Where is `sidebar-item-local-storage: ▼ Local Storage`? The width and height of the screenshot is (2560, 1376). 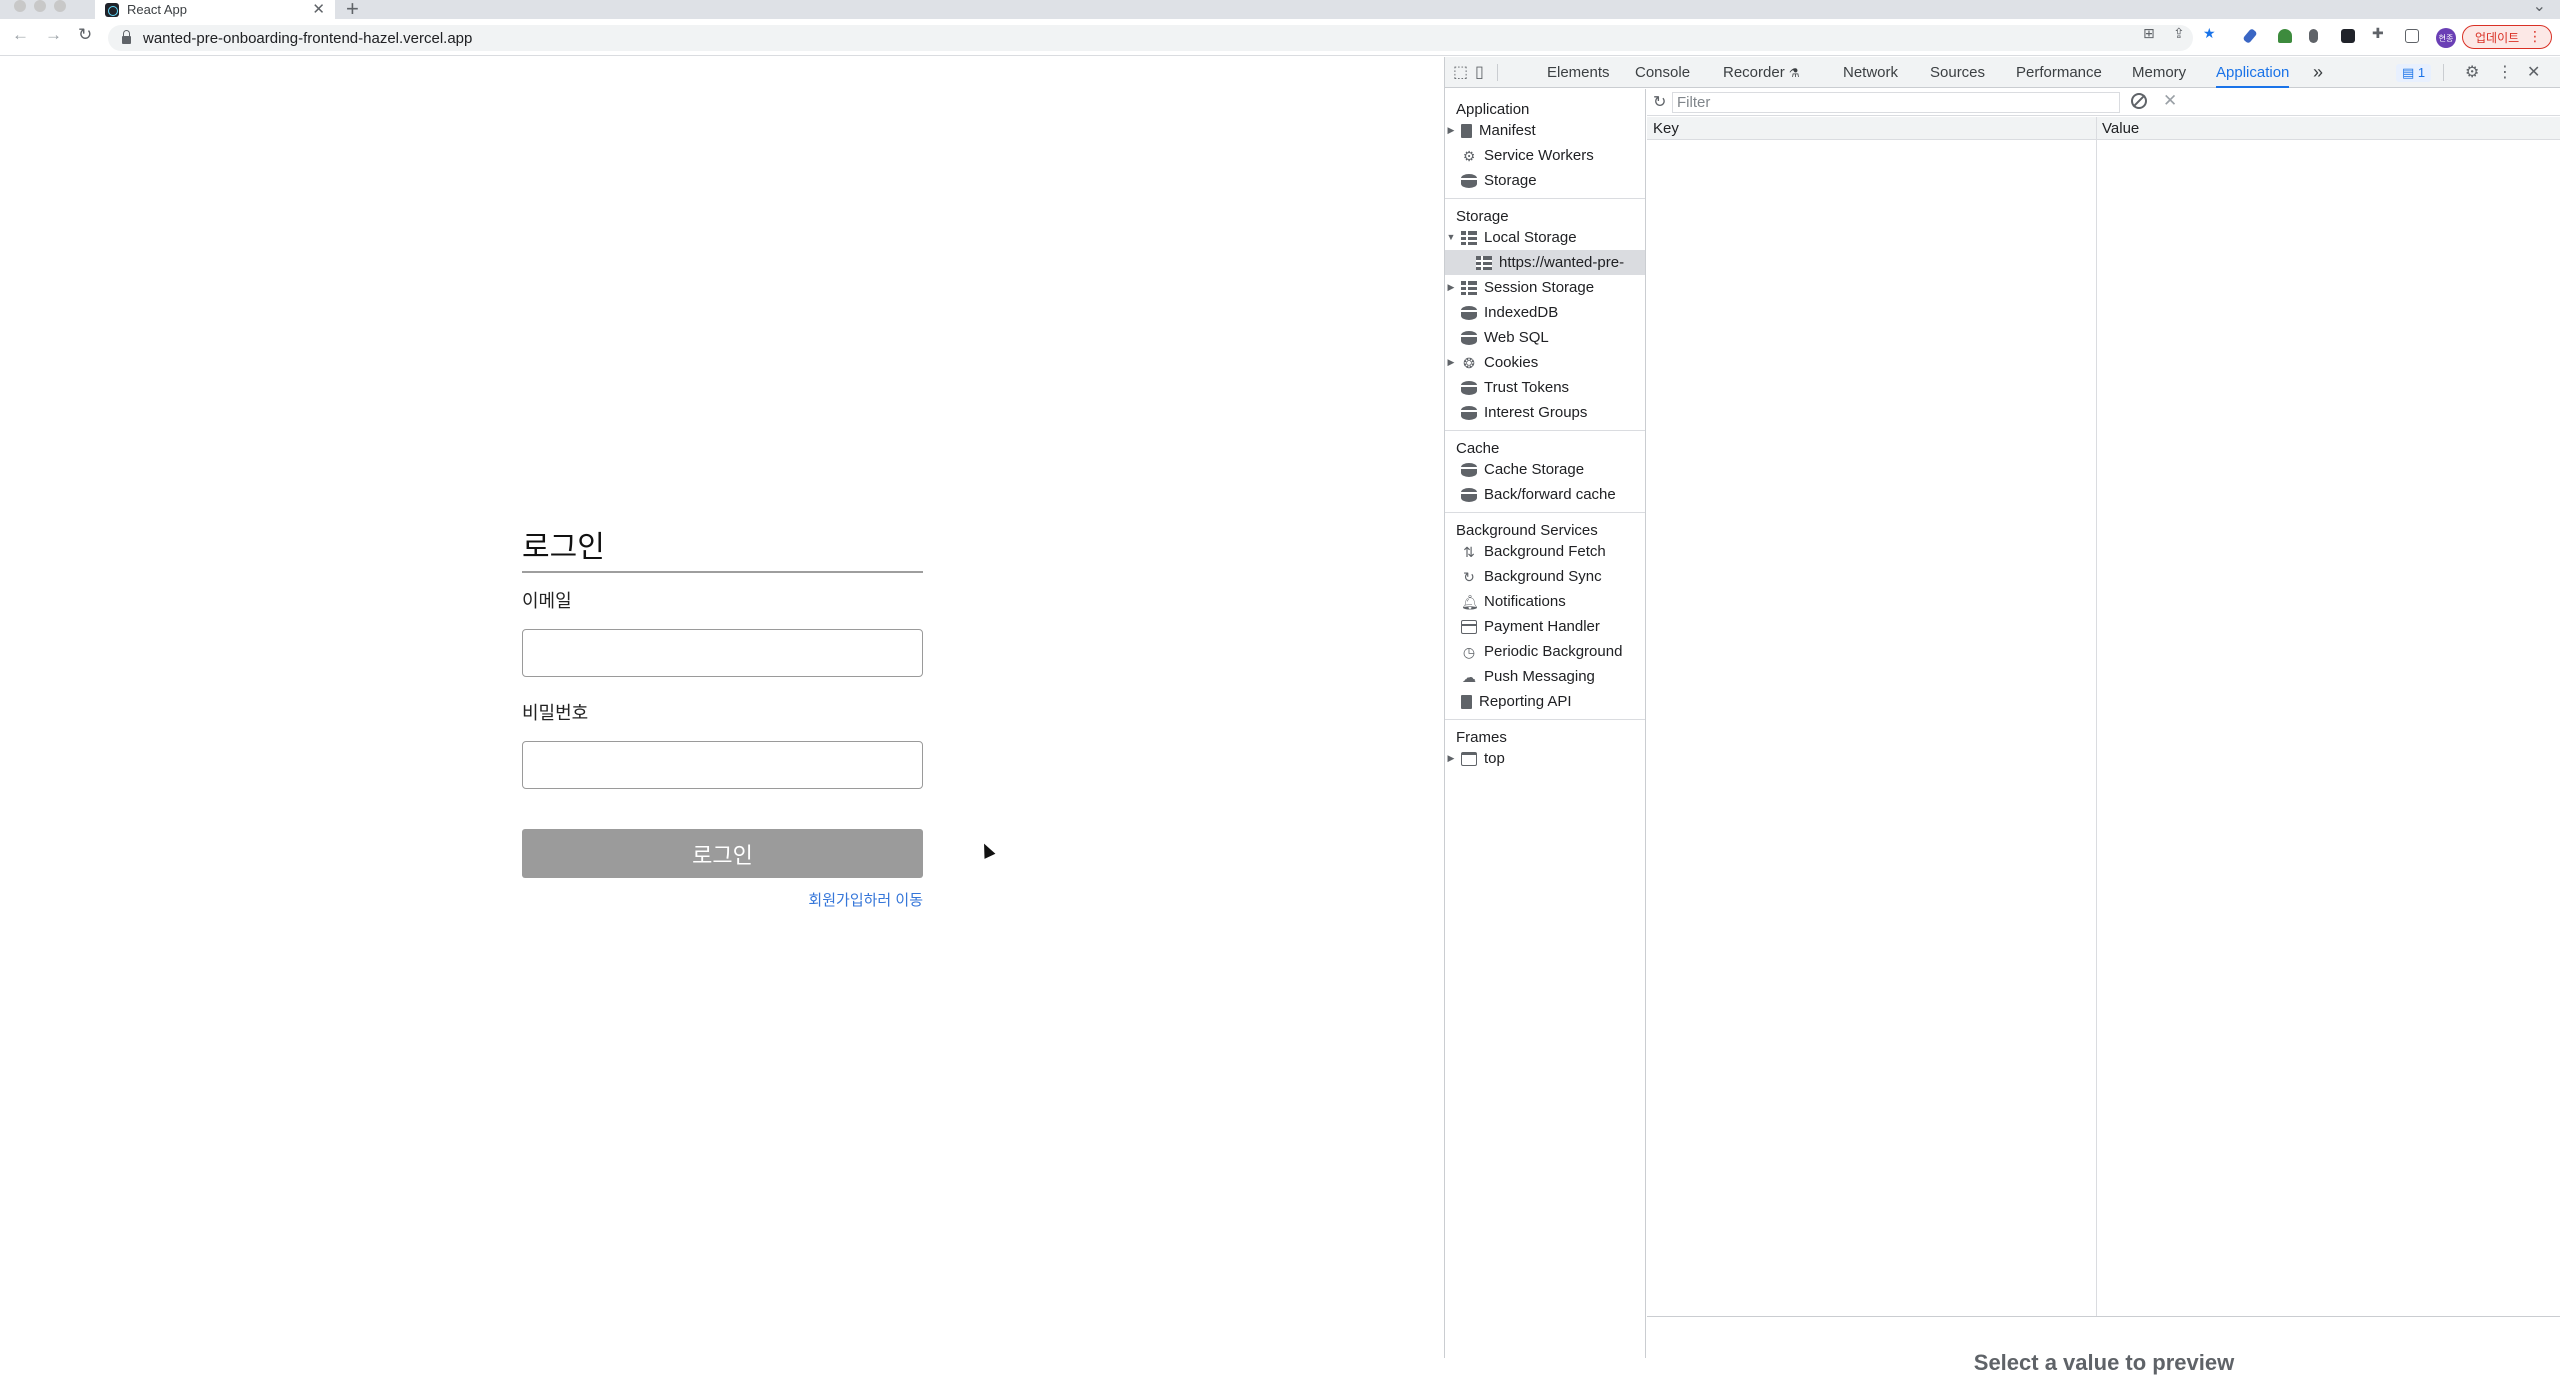 sidebar-item-local-storage: ▼ Local Storage is located at coordinates (1545, 237).